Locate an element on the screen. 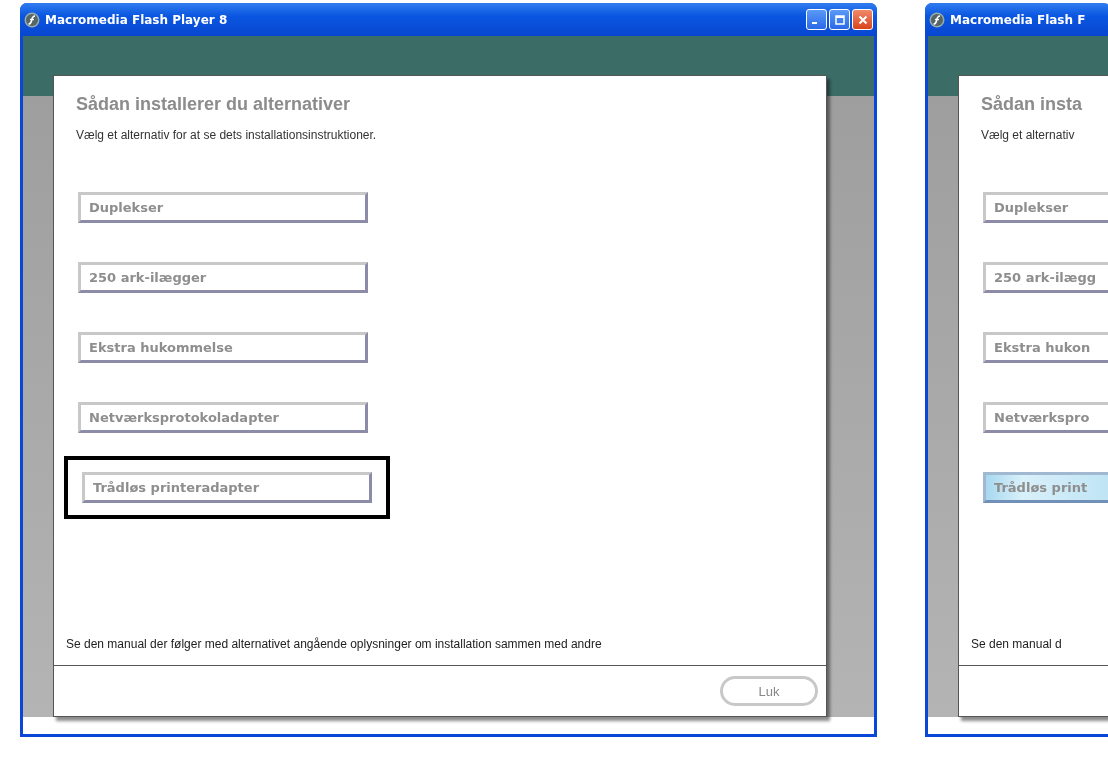  option-button: Netværksprotokoladapter is located at coordinates (223, 417).